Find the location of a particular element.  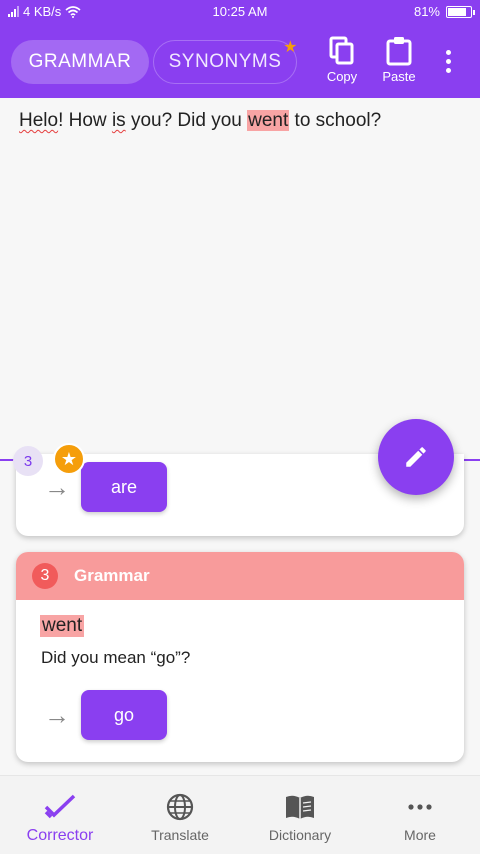

tab-grammar-label: GRAMMAR is located at coordinates (80, 61).